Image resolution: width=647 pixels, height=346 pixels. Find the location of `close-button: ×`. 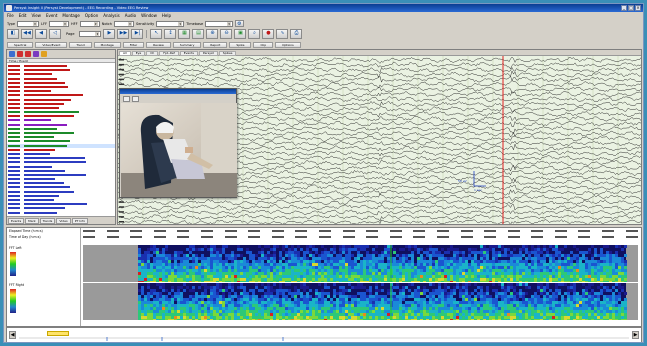

close-button: × is located at coordinates (638, 8).